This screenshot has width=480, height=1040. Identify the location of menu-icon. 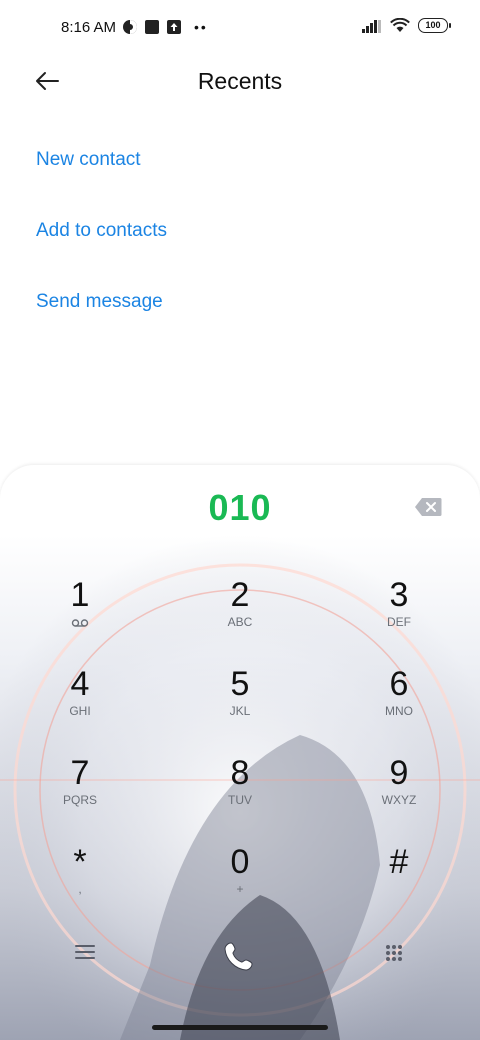
(85, 952).